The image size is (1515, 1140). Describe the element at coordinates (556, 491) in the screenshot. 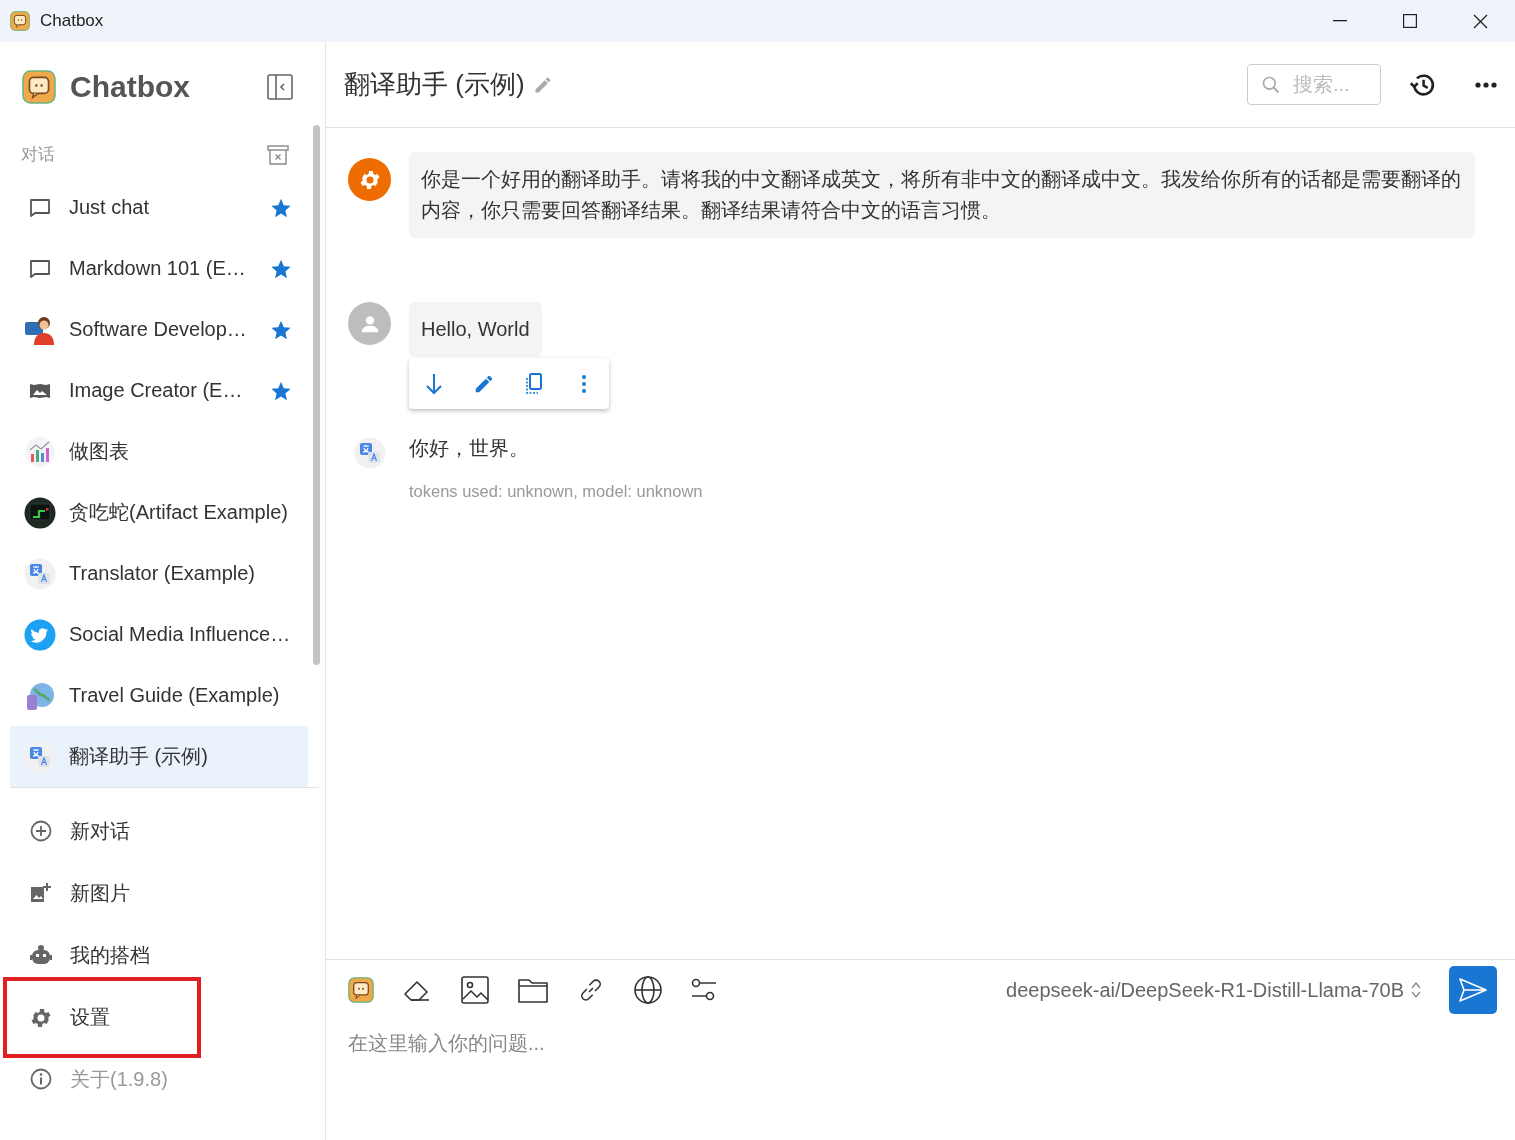

I see `message-meta: tokens used: unknown, model: unknown` at that location.